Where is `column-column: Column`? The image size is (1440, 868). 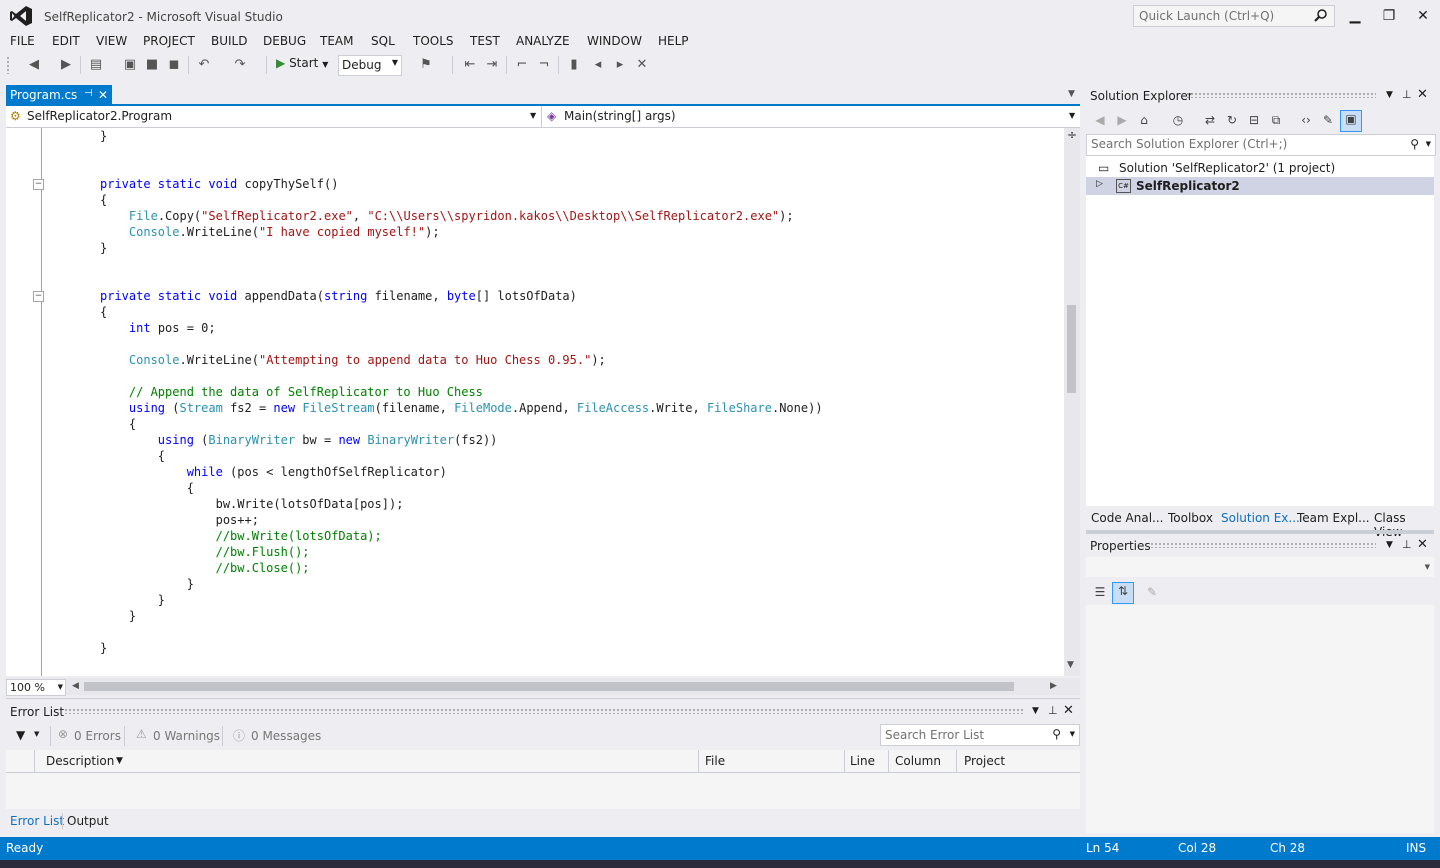 column-column: Column is located at coordinates (918, 761).